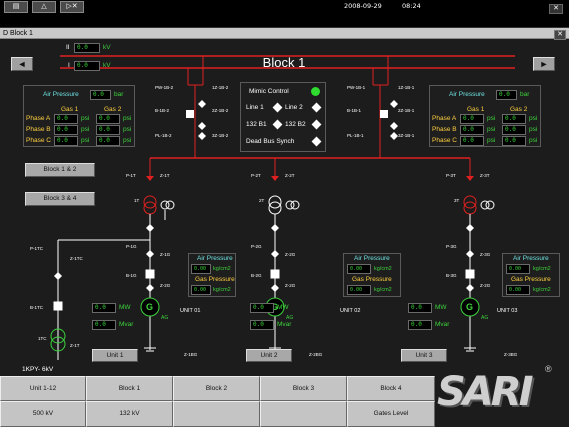  Describe the element at coordinates (391, 388) in the screenshot. I see `nav-block-4: Block 4` at that location.